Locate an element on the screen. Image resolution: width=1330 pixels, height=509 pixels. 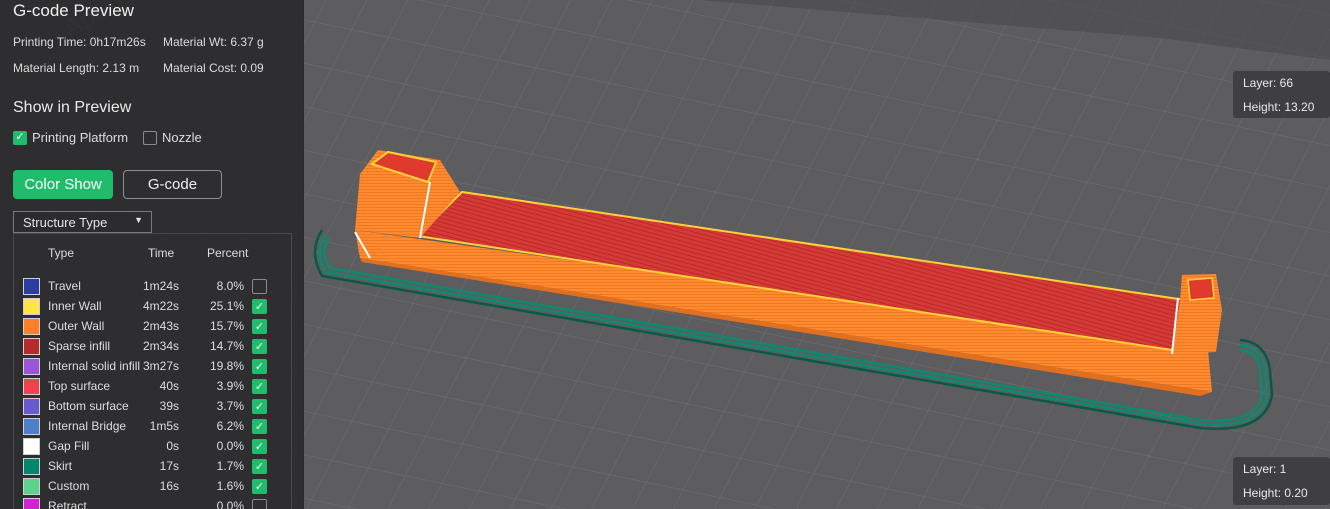
printing-time: Printing Time: 0h17m26s is located at coordinates (79, 42).